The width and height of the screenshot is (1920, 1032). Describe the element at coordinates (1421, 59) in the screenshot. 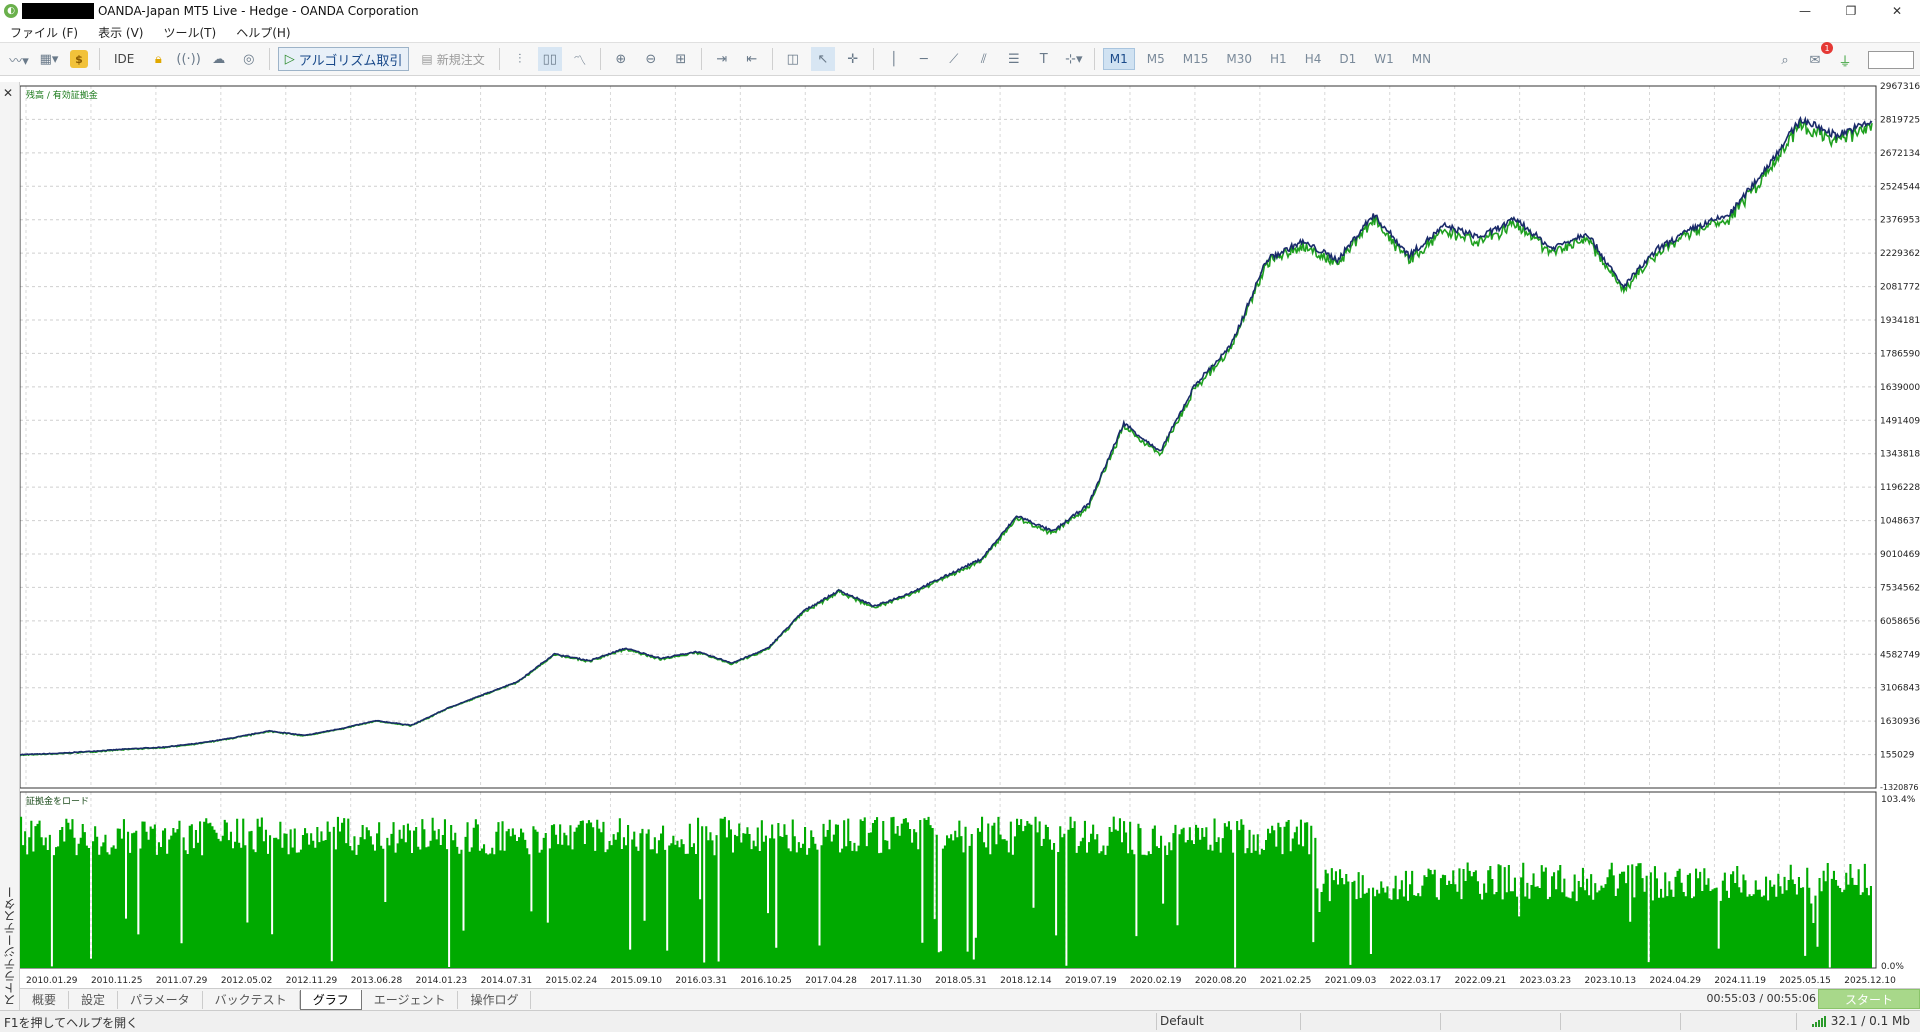

I see `timeframe-mn: MN` at that location.